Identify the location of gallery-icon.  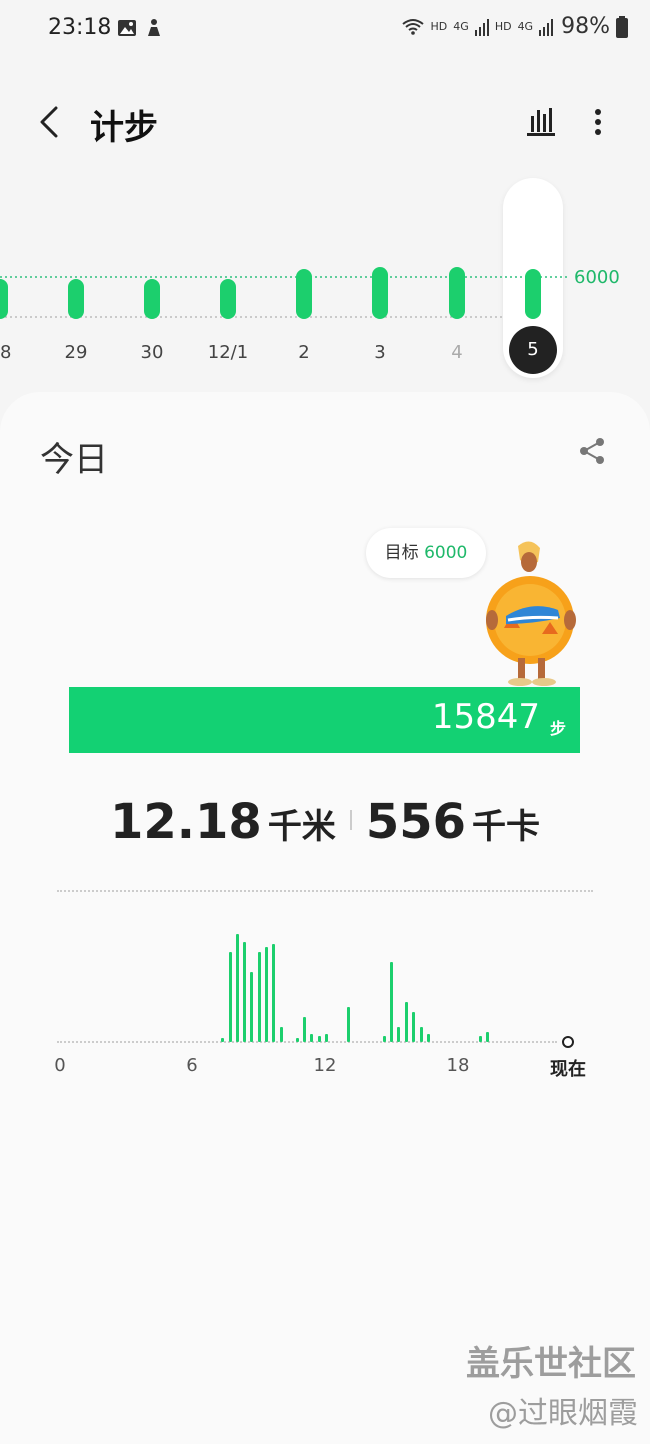
(127, 28).